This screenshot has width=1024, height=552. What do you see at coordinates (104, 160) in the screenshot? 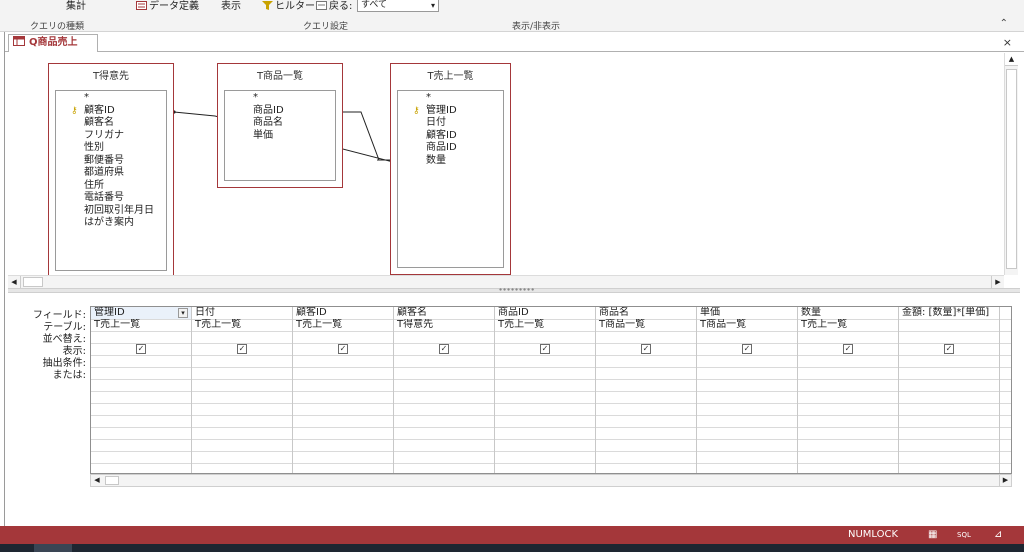
I see `field-label: 郵便番号` at bounding box center [104, 160].